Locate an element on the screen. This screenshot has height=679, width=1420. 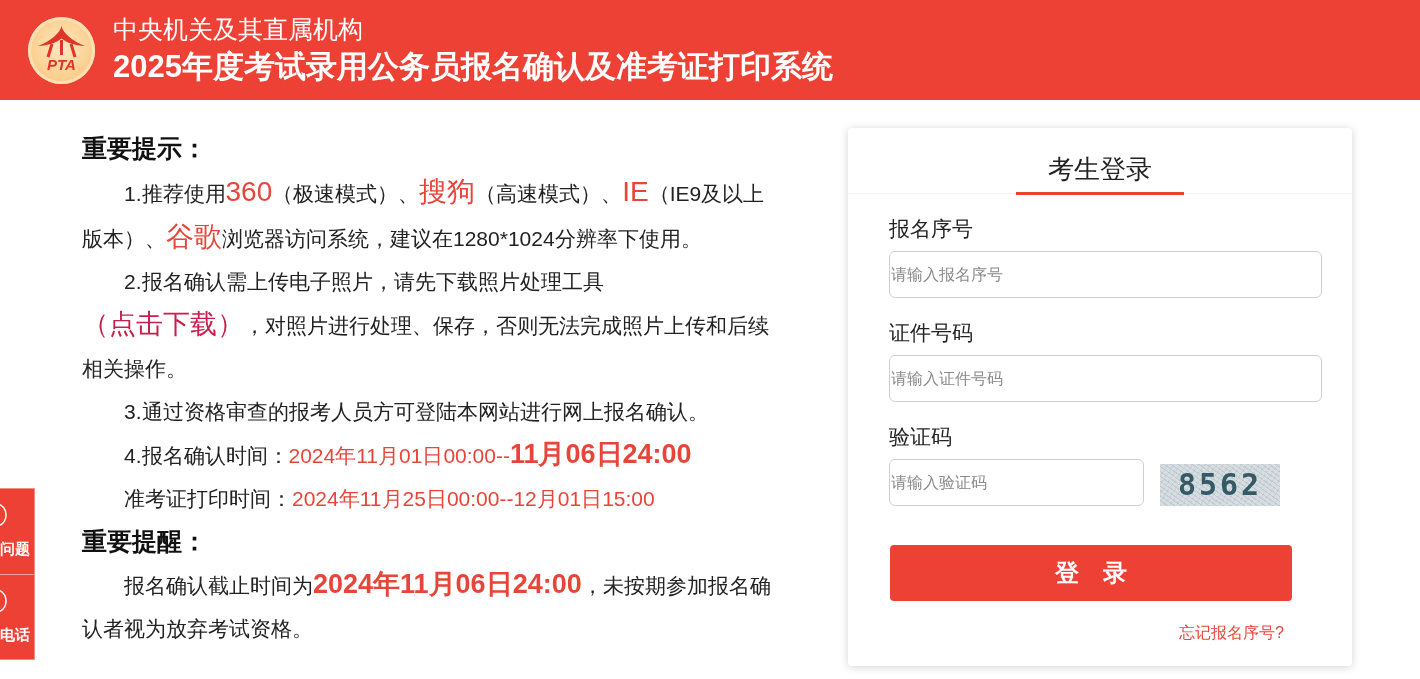
notice-paragraph: 准考证打印时间：2024年11月25日00:00--12月01日15:00 is located at coordinates (389, 499).